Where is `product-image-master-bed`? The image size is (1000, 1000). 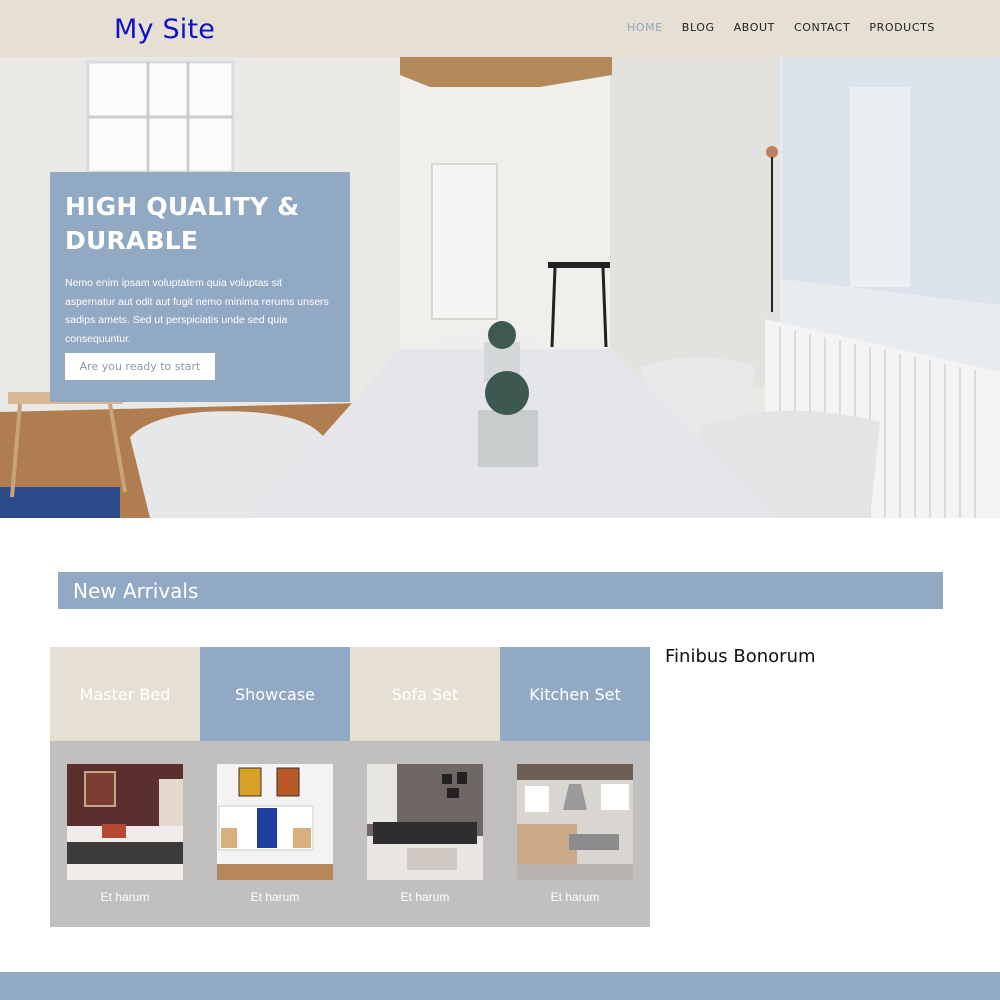
product-image-master-bed is located at coordinates (125, 822).